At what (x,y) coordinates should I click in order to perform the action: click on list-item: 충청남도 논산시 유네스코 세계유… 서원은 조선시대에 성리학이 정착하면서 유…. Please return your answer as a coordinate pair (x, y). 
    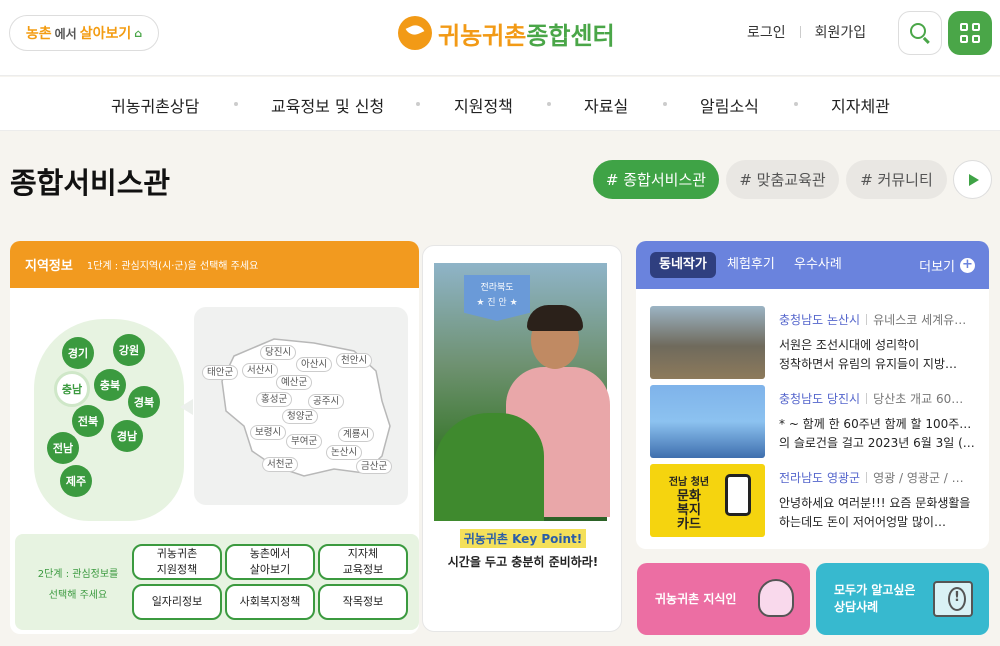
    Looking at the image, I should click on (815, 342).